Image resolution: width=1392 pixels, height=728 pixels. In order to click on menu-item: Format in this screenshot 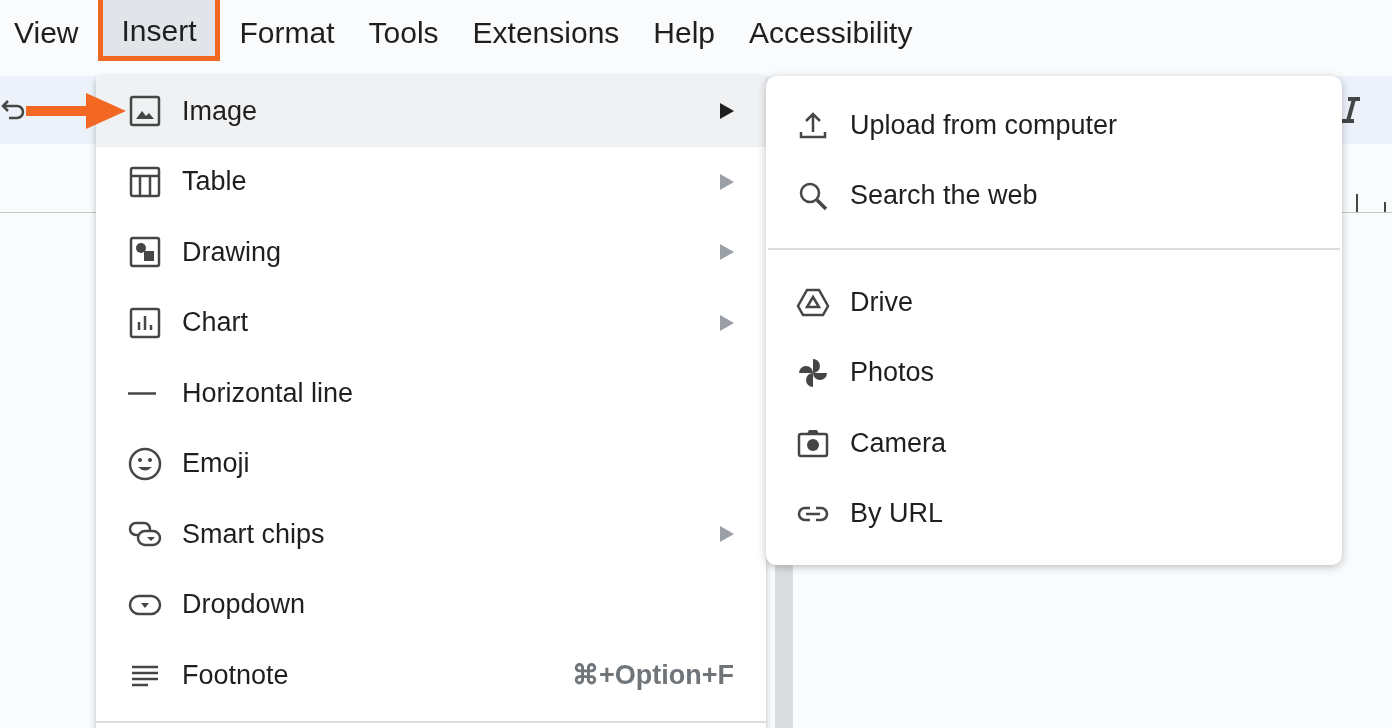, I will do `click(287, 33)`.